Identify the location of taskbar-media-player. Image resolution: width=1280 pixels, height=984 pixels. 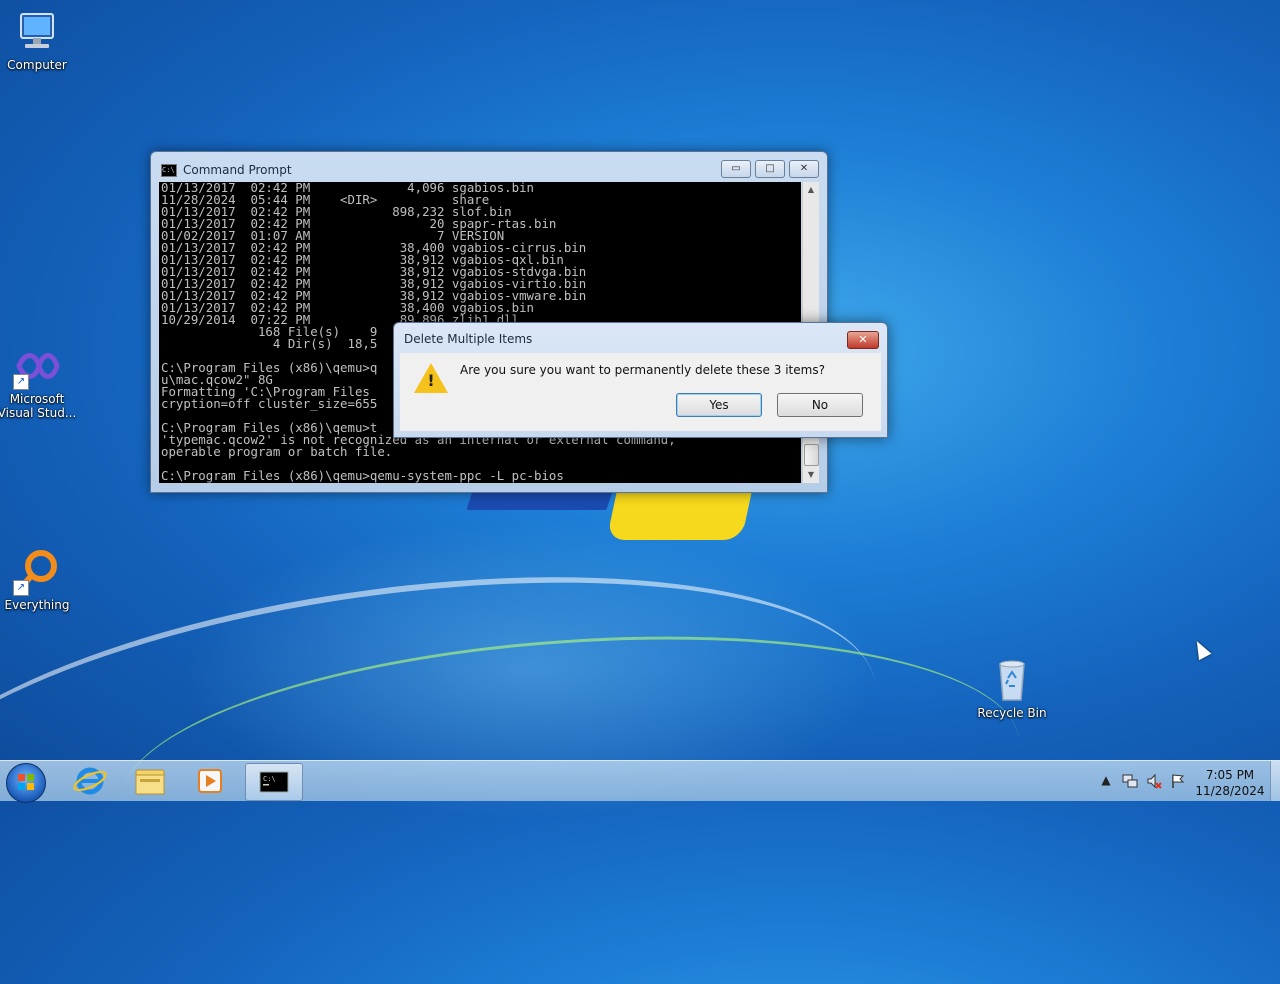
(210, 781).